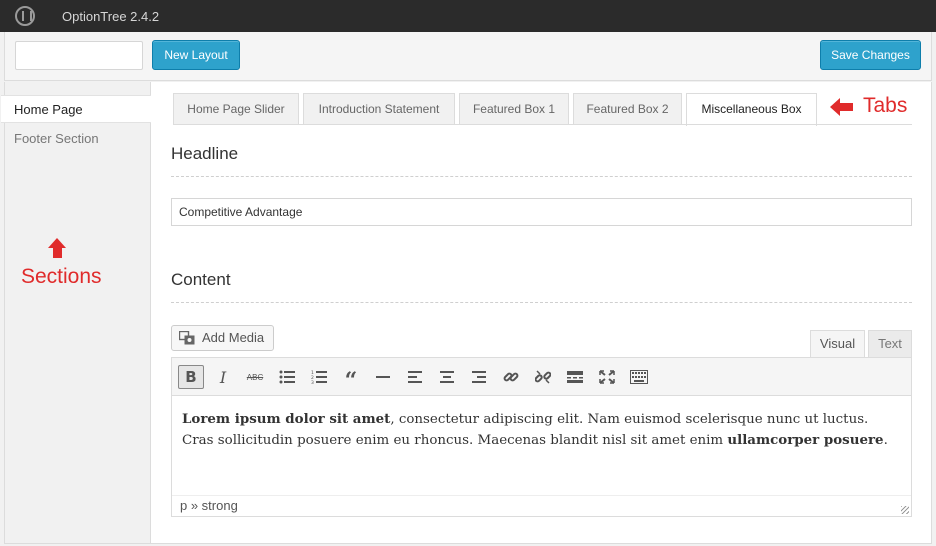 The width and height of the screenshot is (936, 546). I want to click on layout-name-input, so click(79, 55).